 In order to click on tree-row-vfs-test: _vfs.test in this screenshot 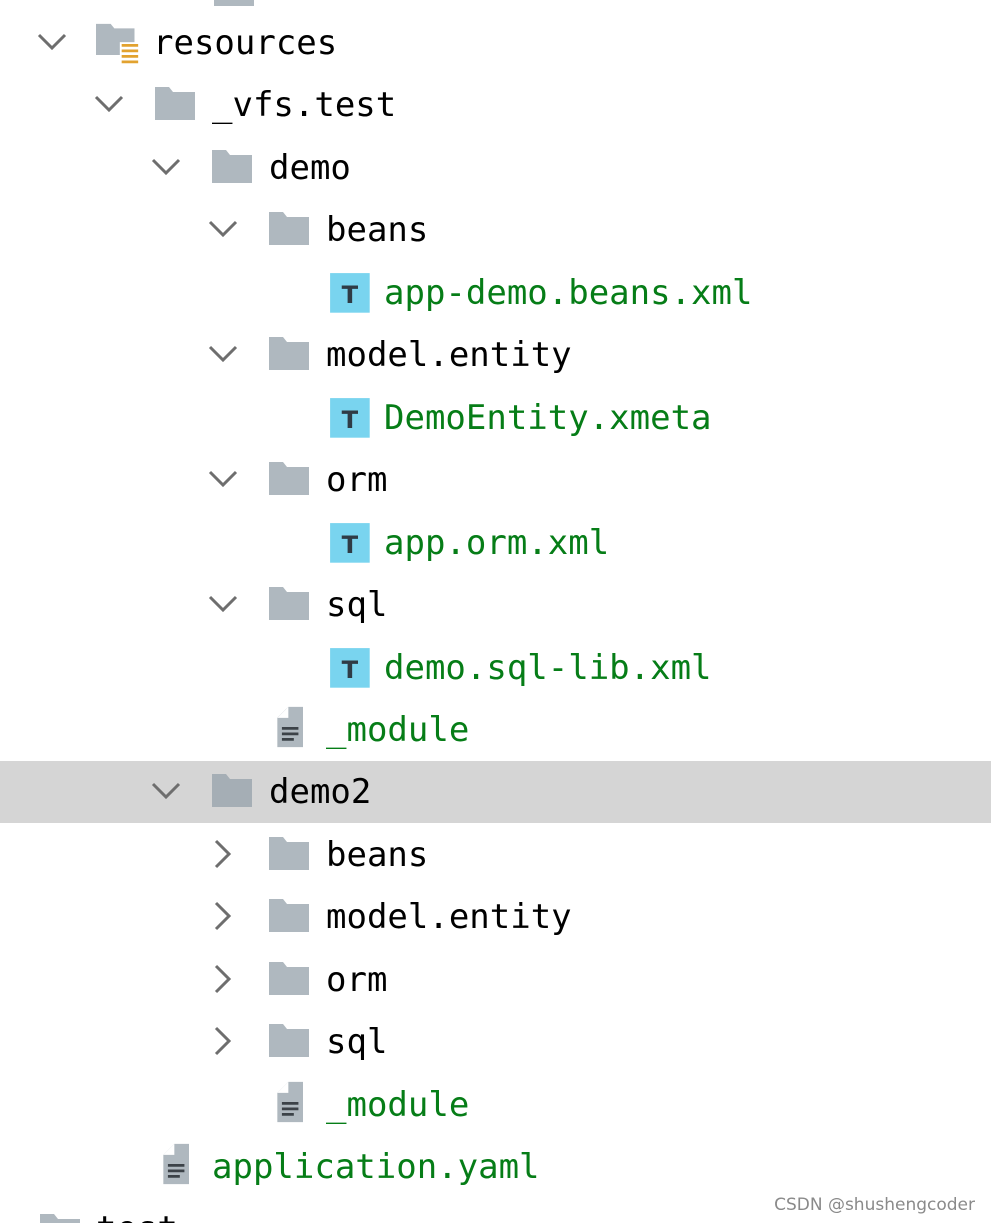, I will do `click(495, 105)`.